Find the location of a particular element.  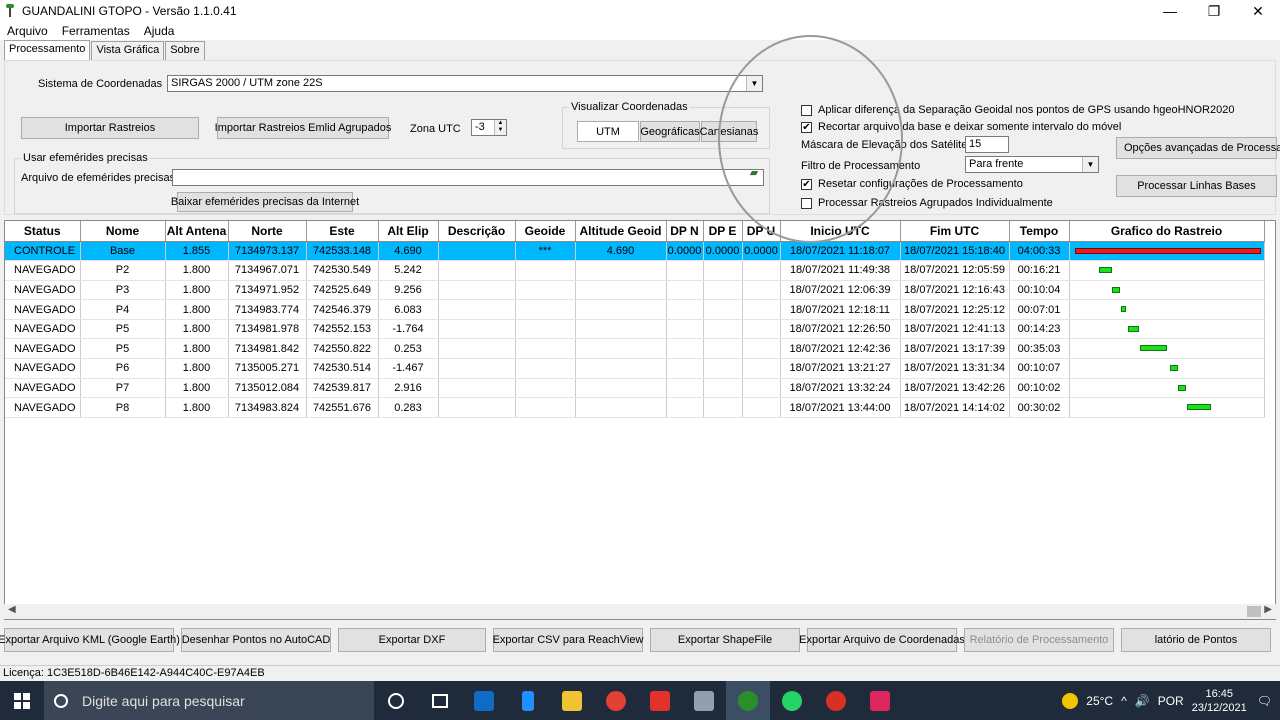

advanced-options-button: Opções avançadas de Processam is located at coordinates (1198, 148).